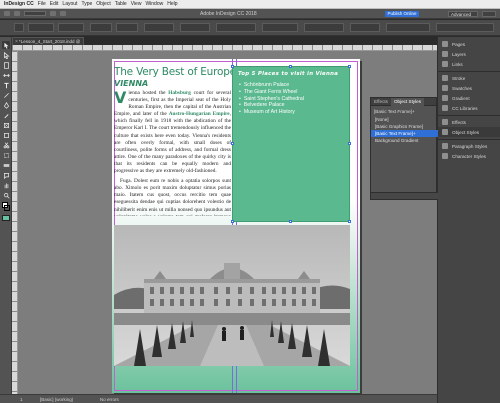  I want to click on app-name: InDesign CC, so click(19, 4).